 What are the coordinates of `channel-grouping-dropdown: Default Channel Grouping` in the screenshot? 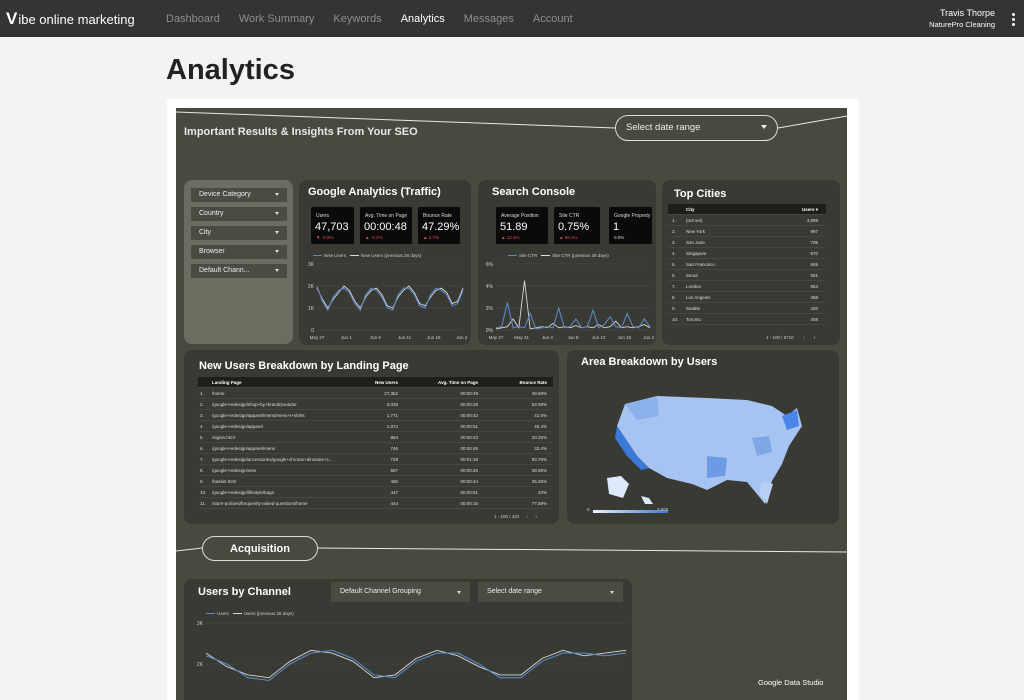 It's located at (400, 592).